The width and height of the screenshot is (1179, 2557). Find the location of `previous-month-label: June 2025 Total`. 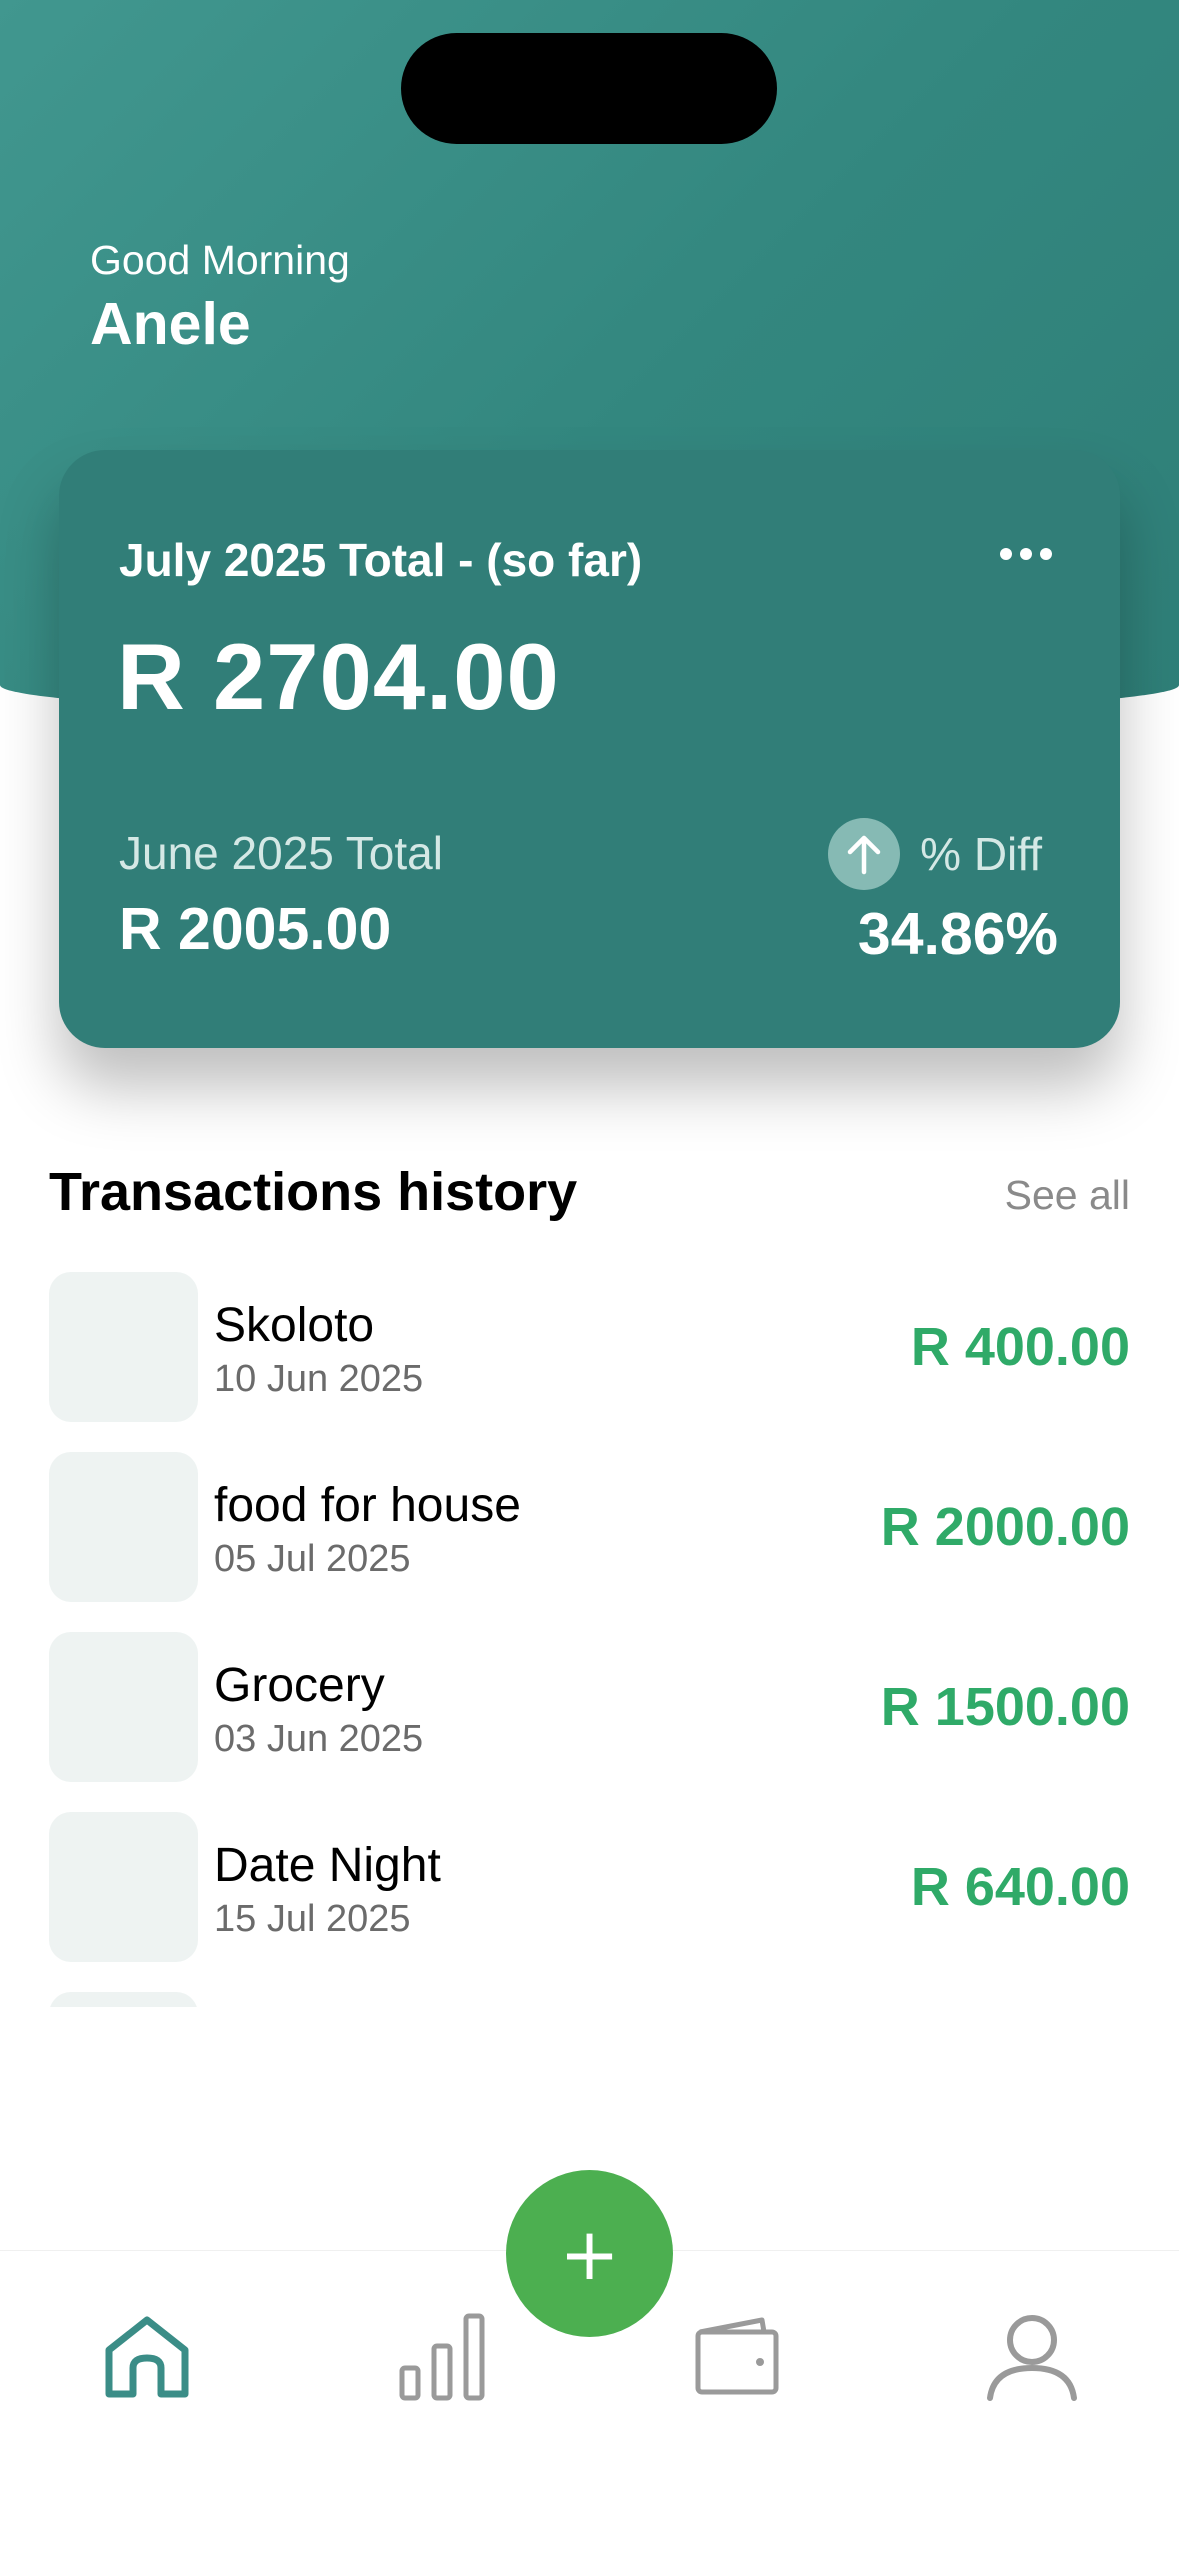

previous-month-label: June 2025 Total is located at coordinates (281, 853).